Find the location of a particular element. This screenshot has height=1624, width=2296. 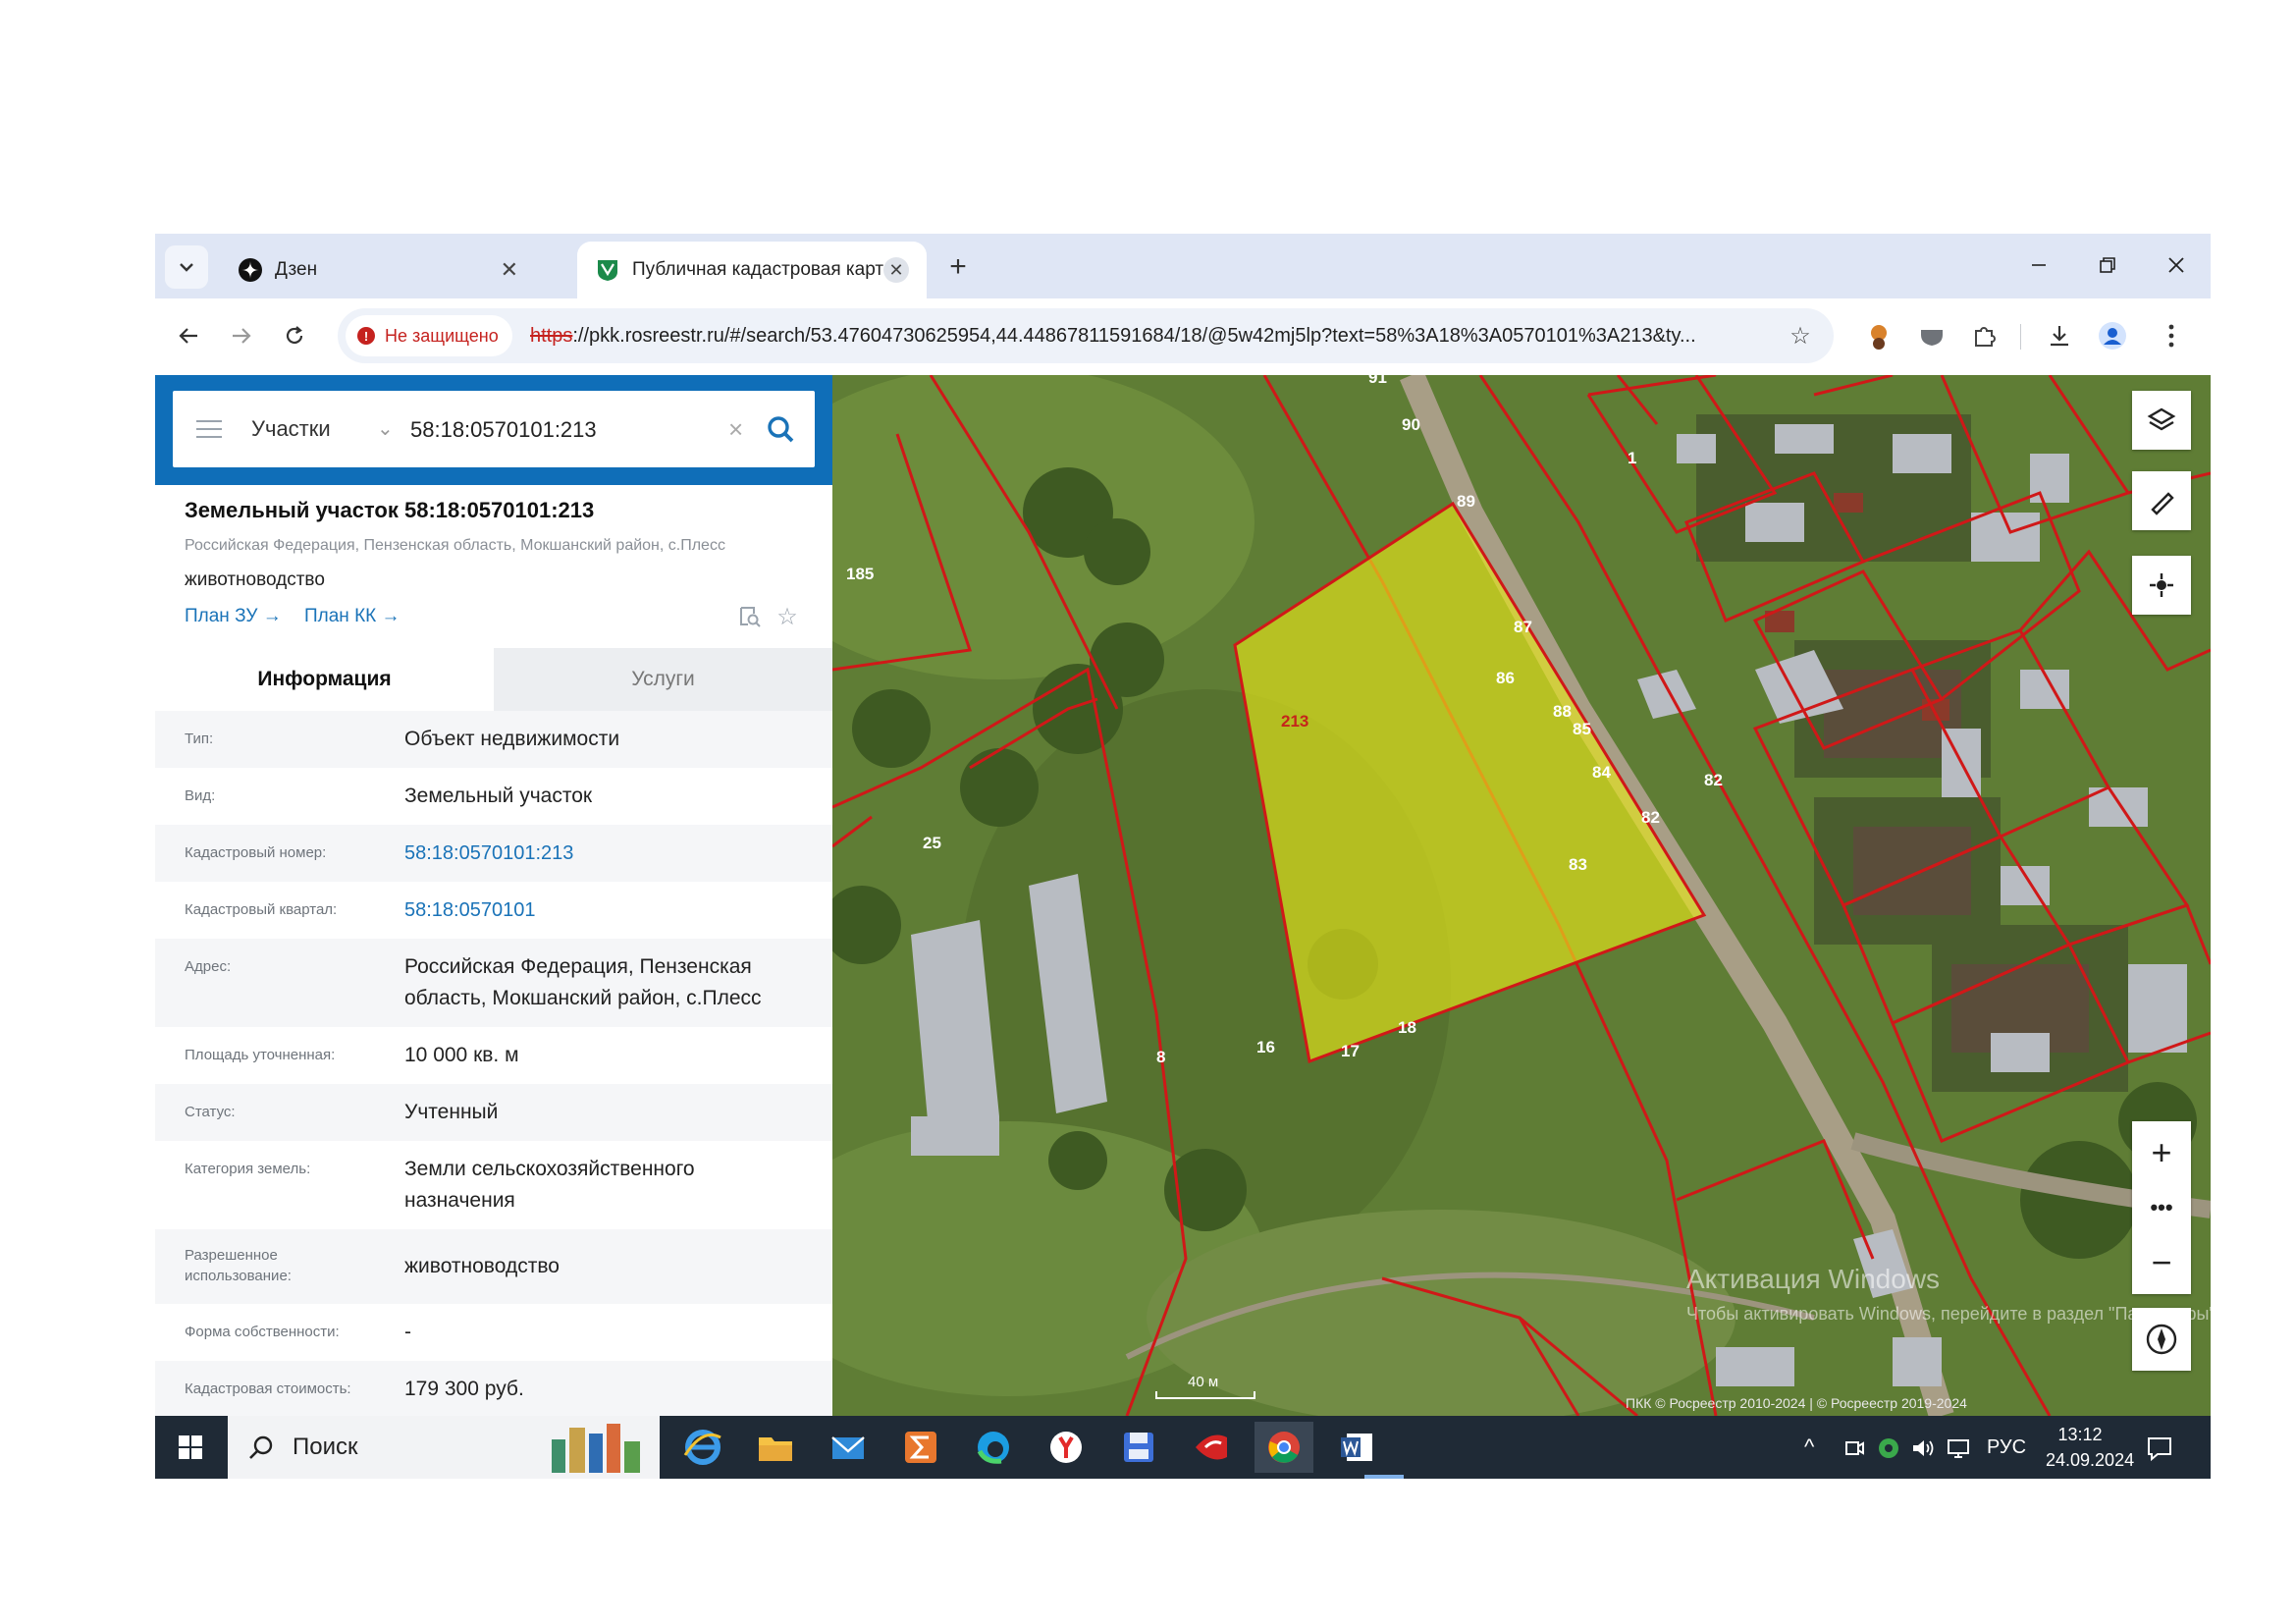

mail-icon is located at coordinates (849, 1447).